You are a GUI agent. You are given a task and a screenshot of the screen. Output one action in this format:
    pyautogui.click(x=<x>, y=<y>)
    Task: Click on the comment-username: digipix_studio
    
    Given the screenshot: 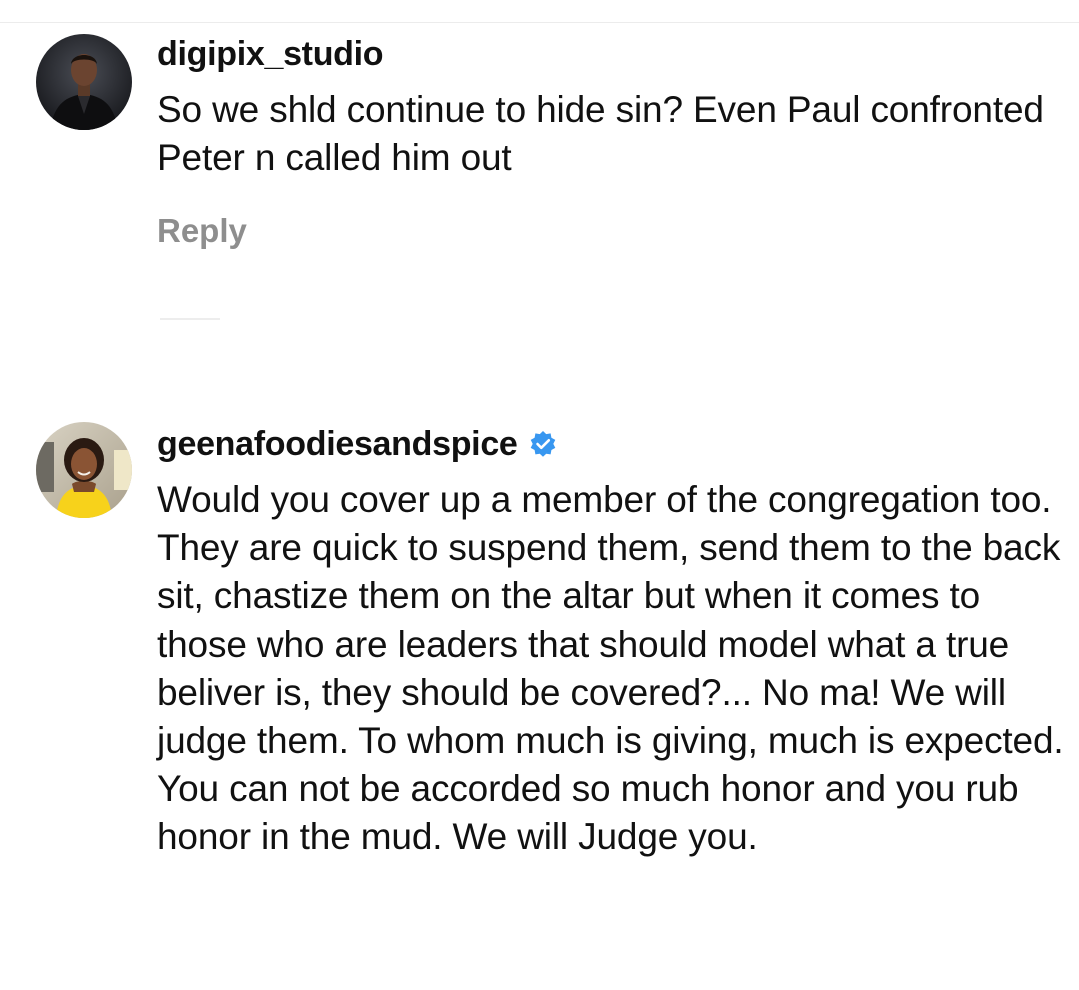 What is the action you would take?
    pyautogui.click(x=270, y=54)
    